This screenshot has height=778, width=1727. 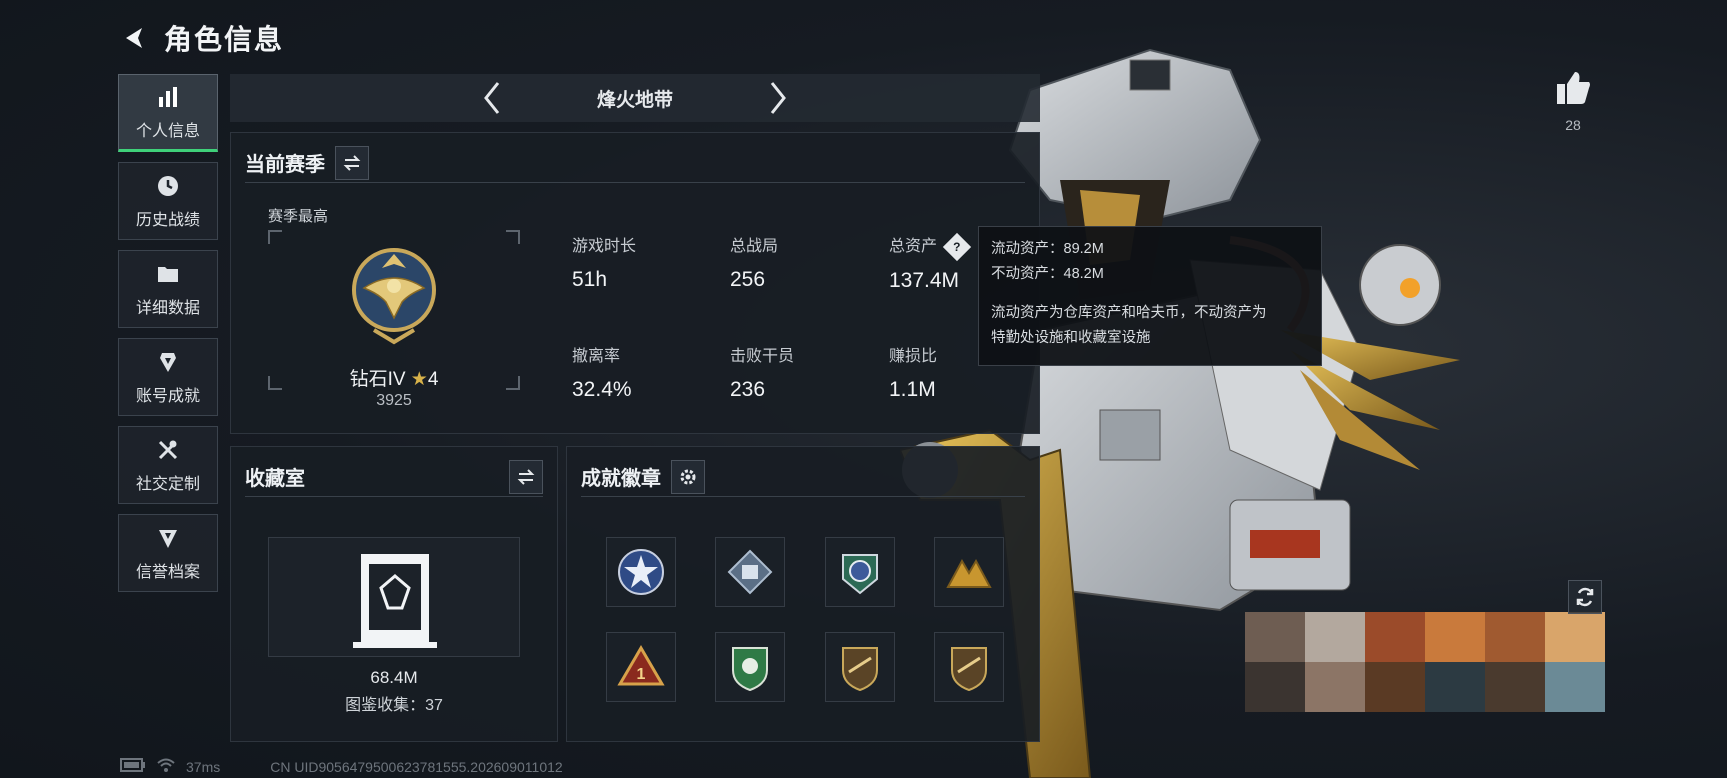 What do you see at coordinates (602, 389) in the screenshot?
I see `stat-value: 32.4%` at bounding box center [602, 389].